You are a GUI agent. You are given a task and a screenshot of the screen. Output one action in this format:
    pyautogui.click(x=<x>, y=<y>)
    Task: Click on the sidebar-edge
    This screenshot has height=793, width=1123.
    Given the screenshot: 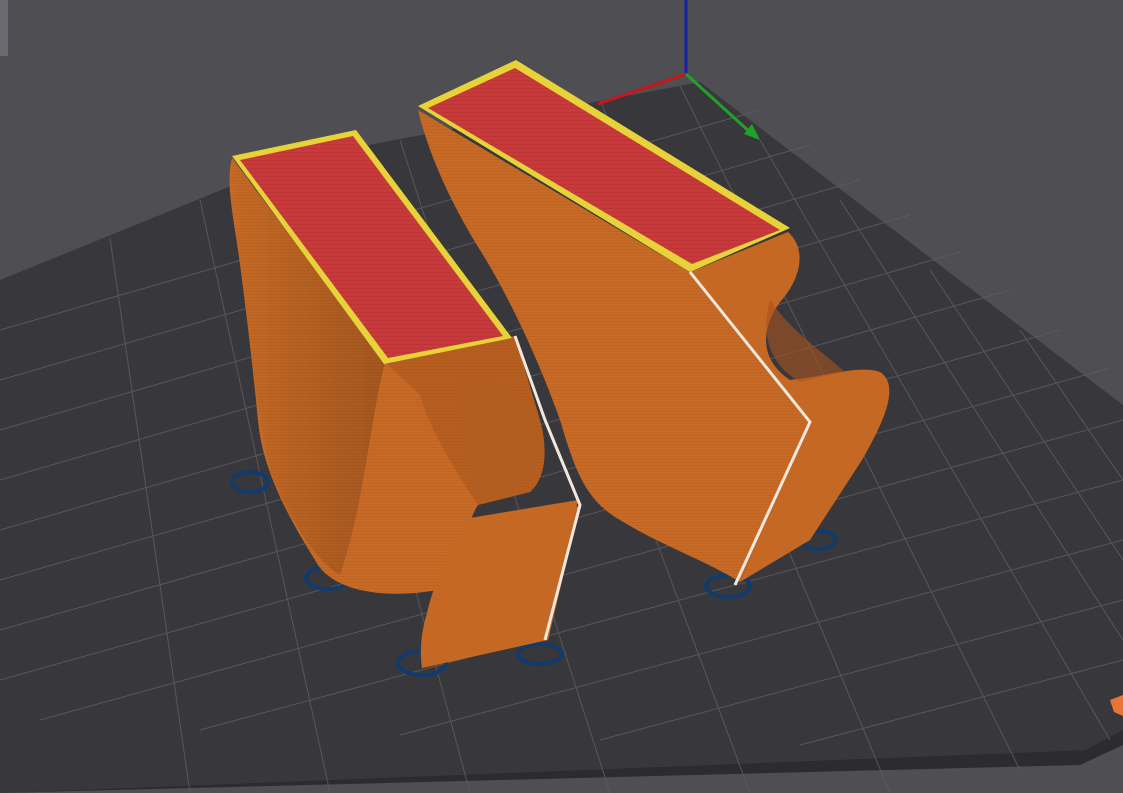 What is the action you would take?
    pyautogui.click(x=4, y=28)
    